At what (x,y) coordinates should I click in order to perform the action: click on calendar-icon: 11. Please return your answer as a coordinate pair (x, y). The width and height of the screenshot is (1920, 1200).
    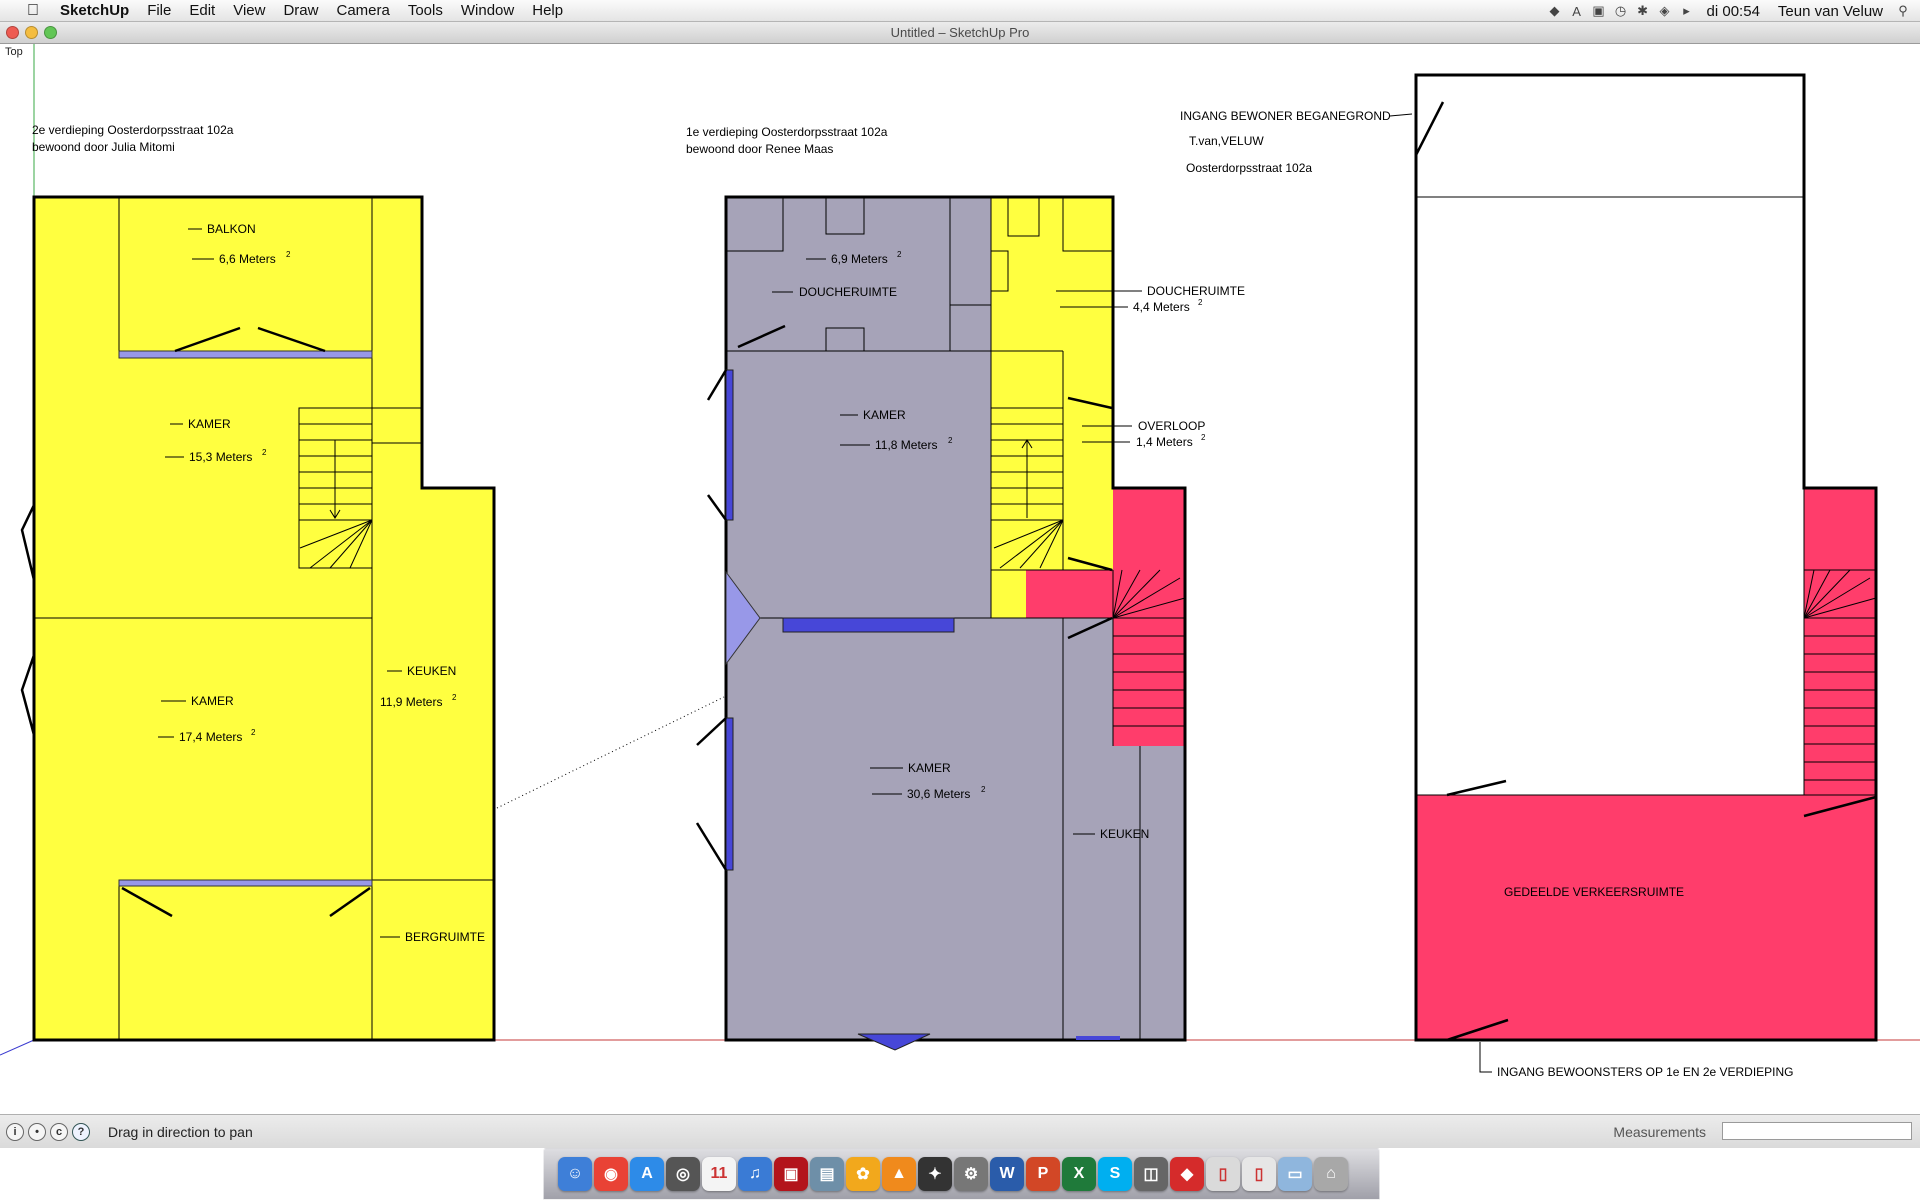
    Looking at the image, I should click on (719, 1174).